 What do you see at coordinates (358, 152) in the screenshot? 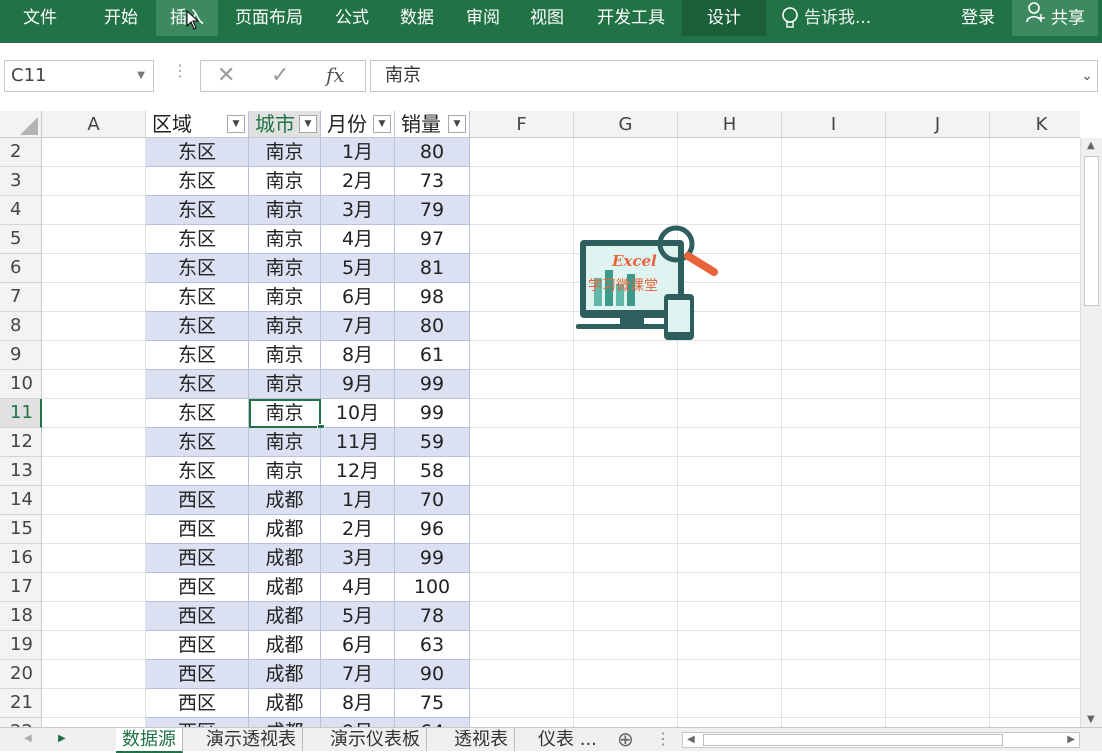
I see `table-cell-month: 1月` at bounding box center [358, 152].